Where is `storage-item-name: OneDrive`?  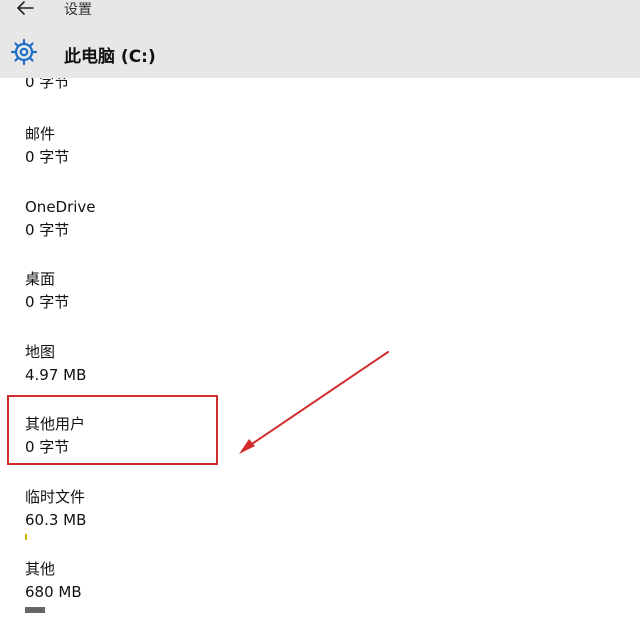
storage-item-name: OneDrive is located at coordinates (60, 207).